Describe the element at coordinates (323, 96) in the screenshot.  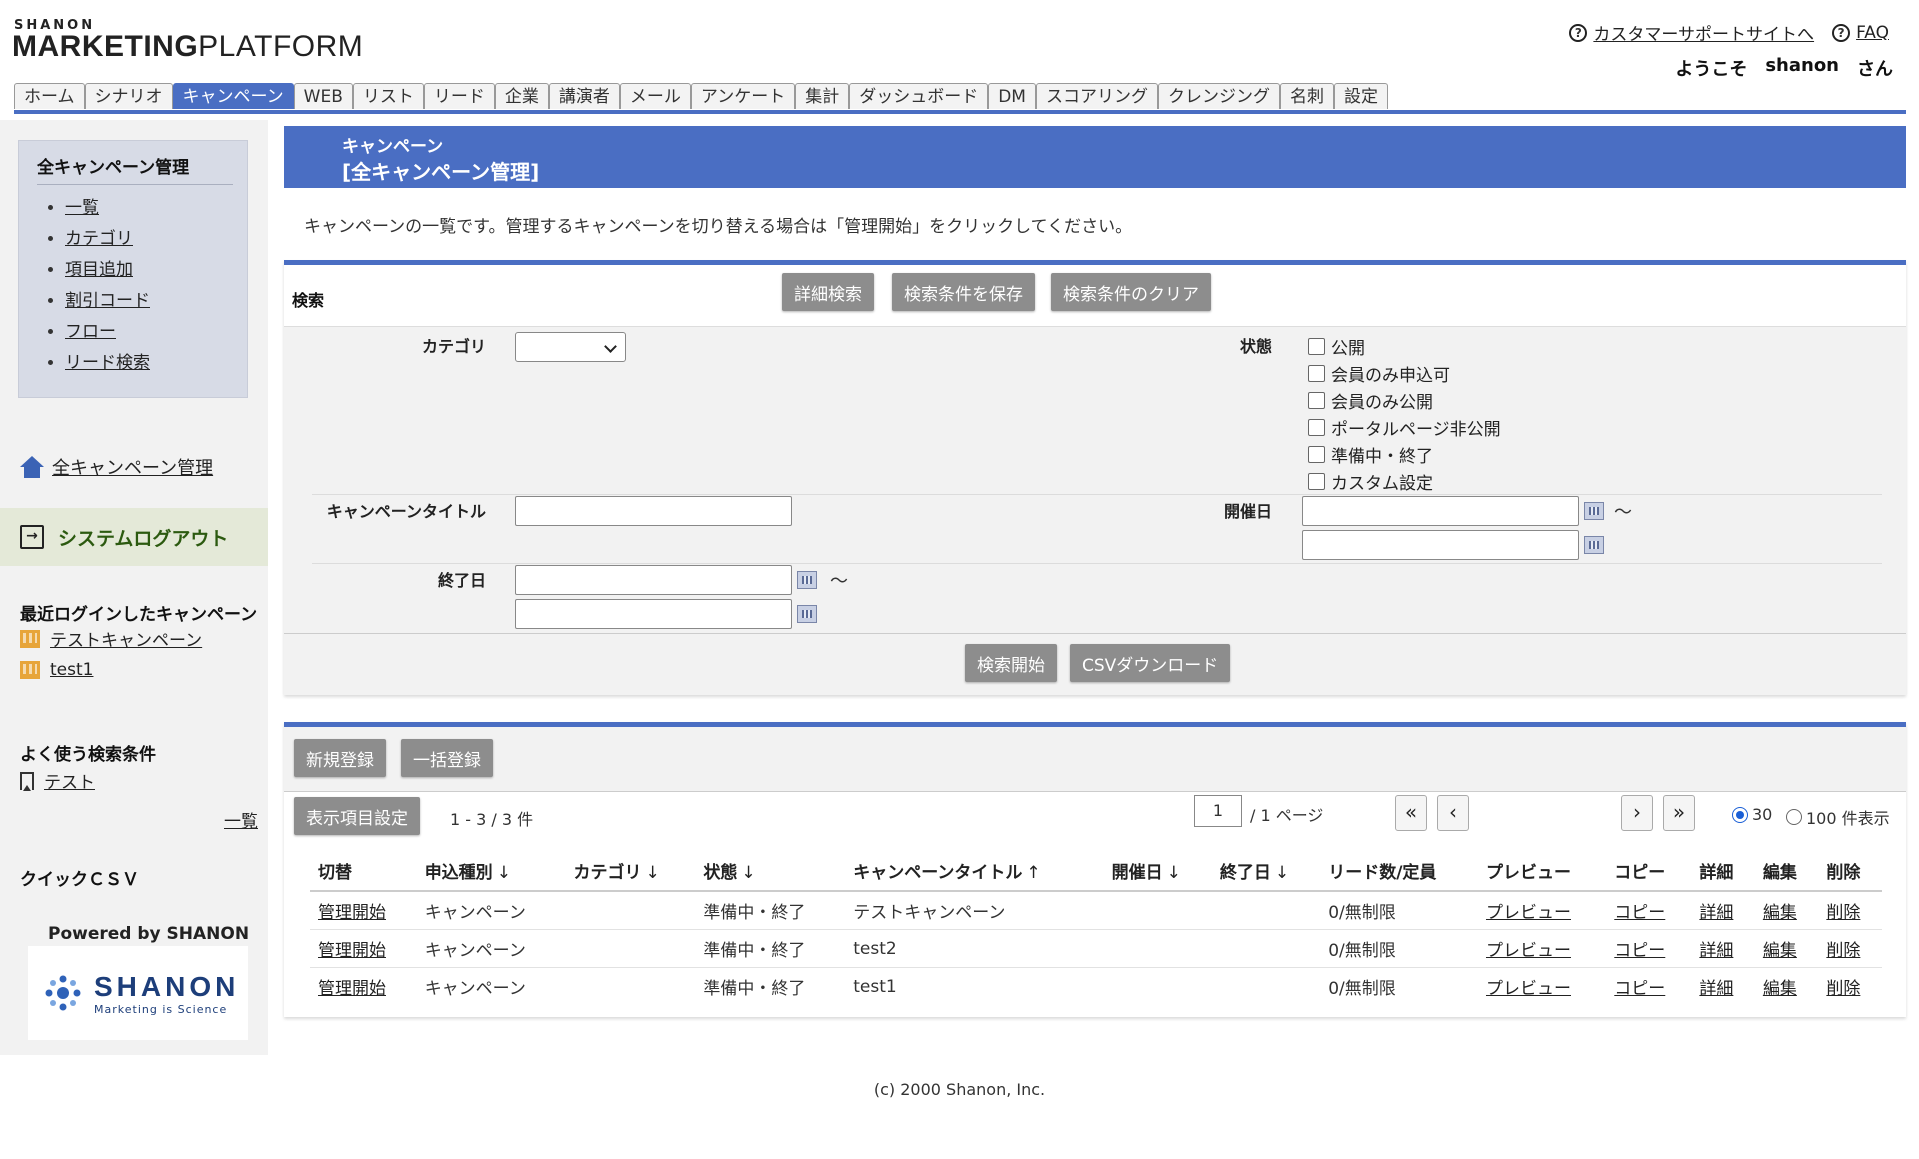
I see `tab-3: WEB` at that location.